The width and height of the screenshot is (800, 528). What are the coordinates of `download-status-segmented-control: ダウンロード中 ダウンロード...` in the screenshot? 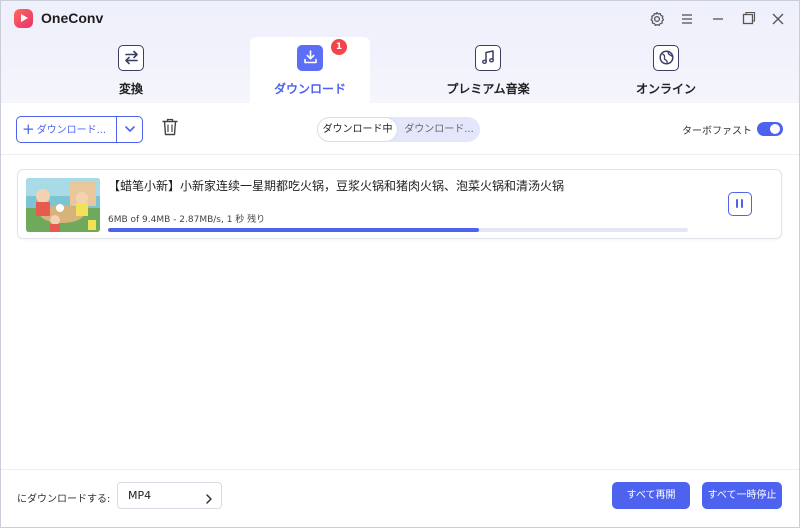 It's located at (398, 129).